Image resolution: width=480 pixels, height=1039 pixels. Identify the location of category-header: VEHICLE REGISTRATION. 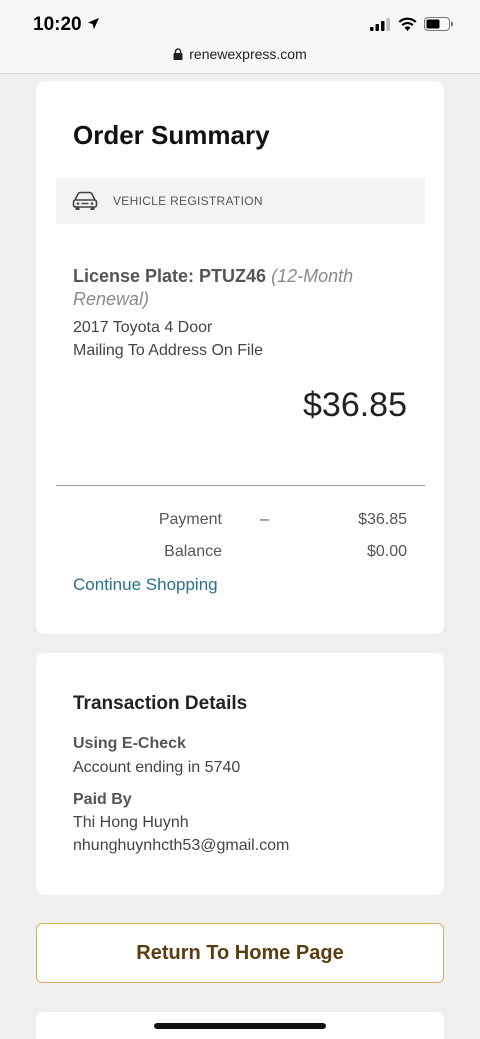
(240, 201).